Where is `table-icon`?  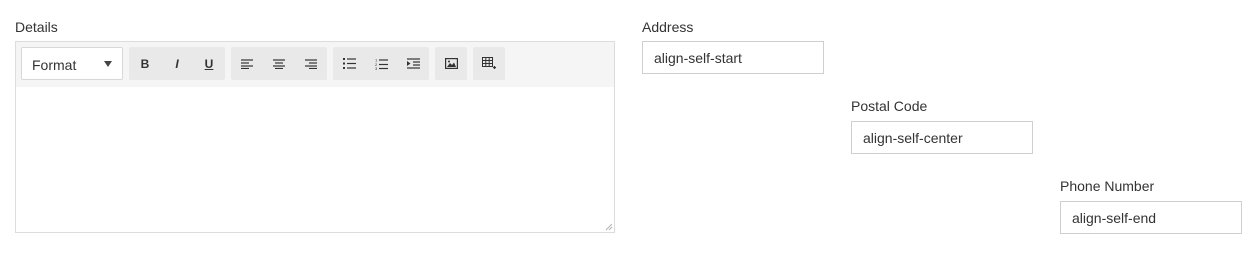 table-icon is located at coordinates (489, 63).